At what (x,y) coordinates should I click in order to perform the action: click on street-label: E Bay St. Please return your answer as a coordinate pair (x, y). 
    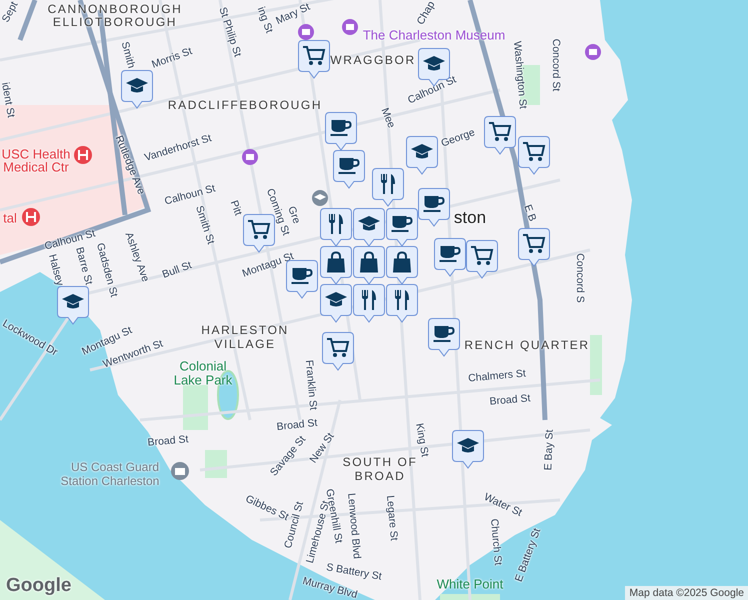
    Looking at the image, I should click on (549, 450).